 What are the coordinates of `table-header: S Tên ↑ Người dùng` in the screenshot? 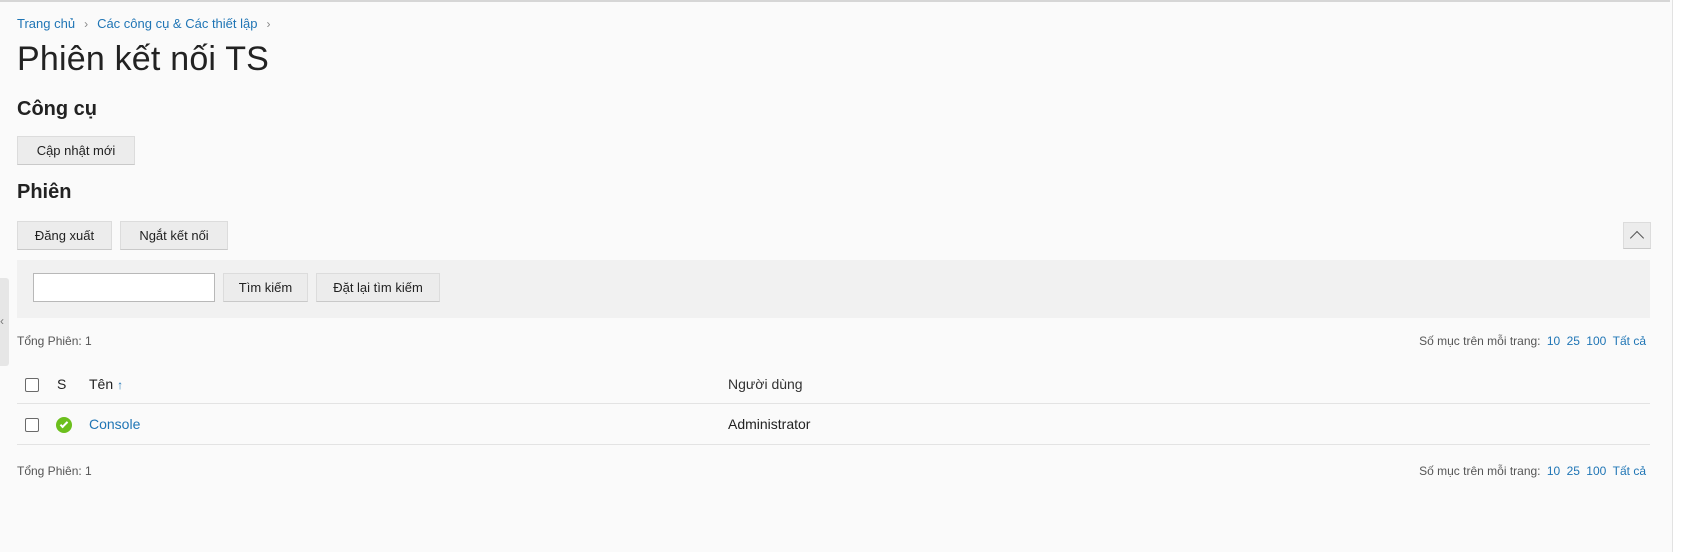 It's located at (833, 385).